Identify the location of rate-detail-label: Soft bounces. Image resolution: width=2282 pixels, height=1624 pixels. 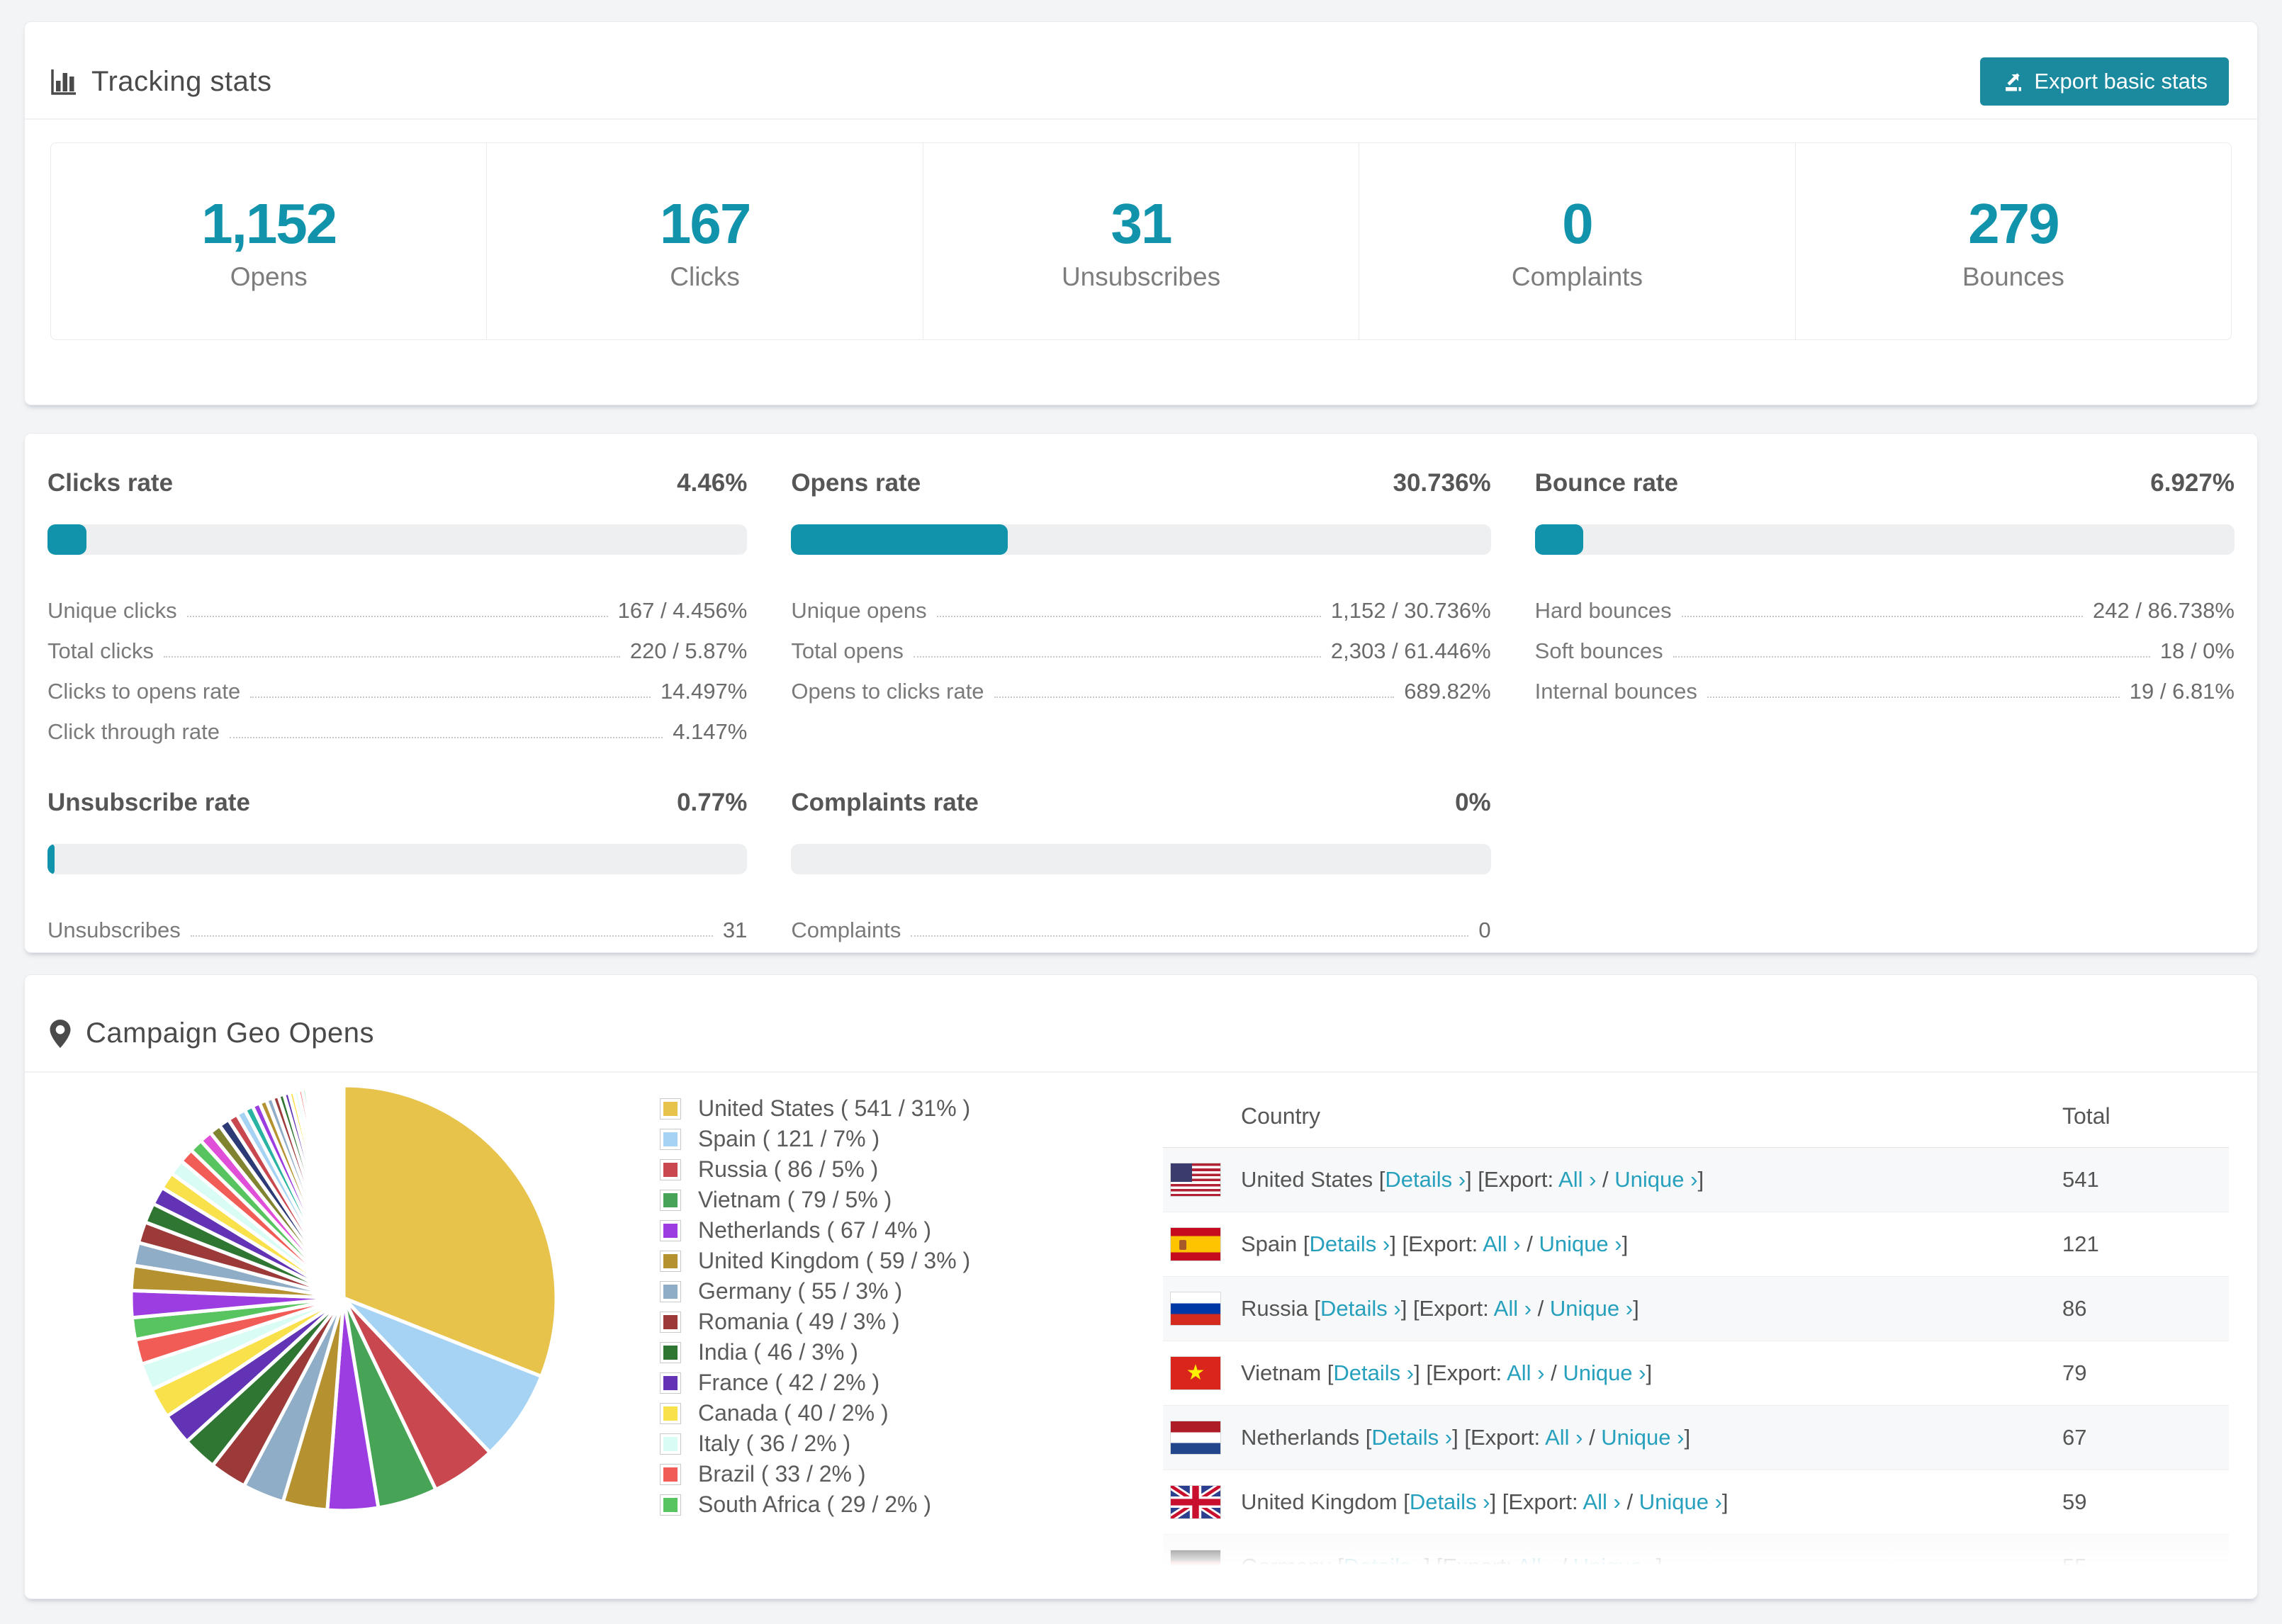
(1598, 650).